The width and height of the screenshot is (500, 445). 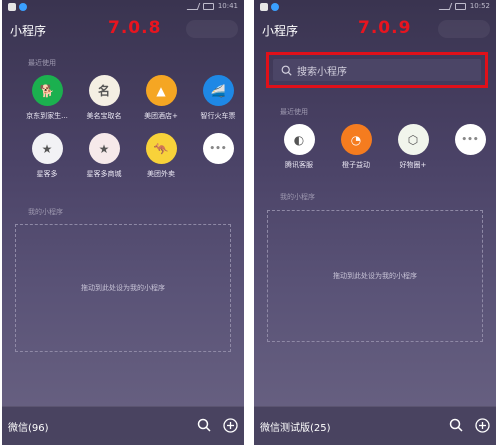 I want to click on search-placeholder: 搜索小程序, so click(x=322, y=72).